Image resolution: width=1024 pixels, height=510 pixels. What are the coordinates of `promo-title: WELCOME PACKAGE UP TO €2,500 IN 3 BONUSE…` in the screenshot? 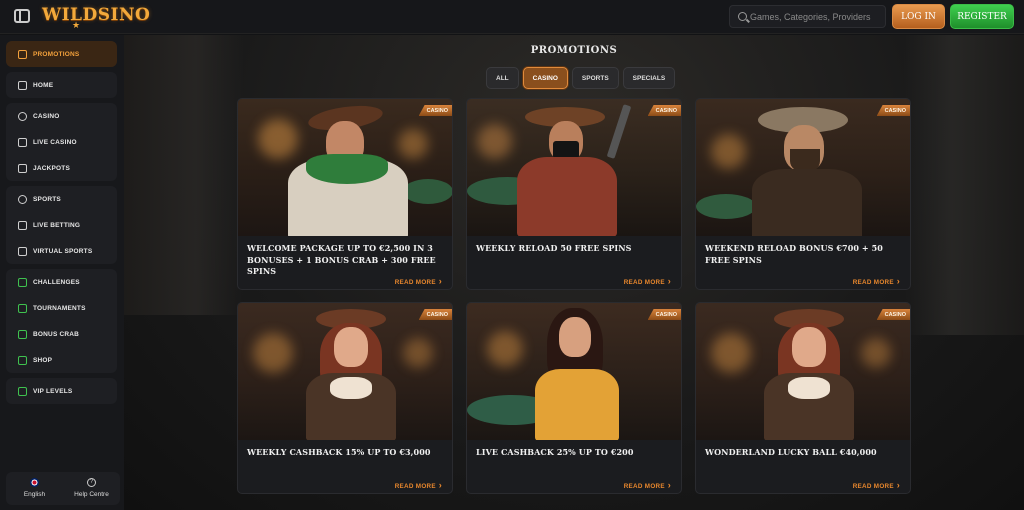 It's located at (341, 259).